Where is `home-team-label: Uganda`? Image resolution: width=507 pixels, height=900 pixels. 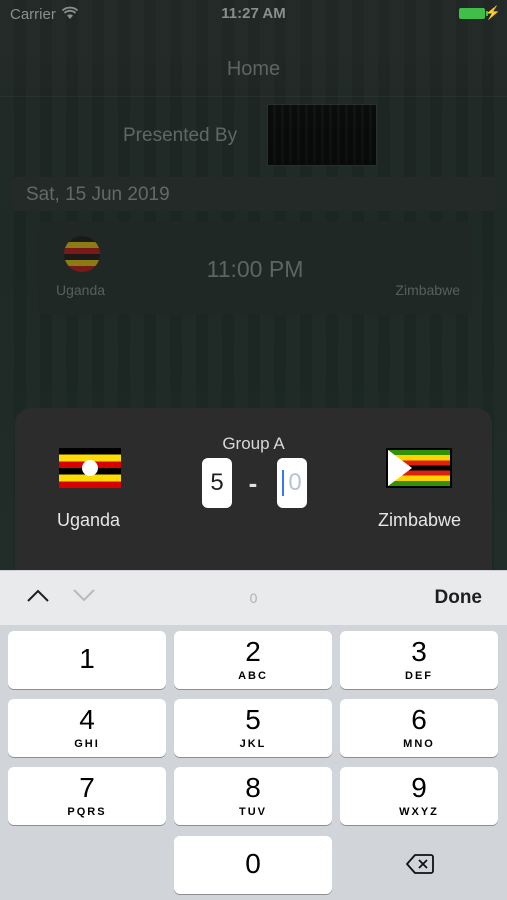 home-team-label: Uganda is located at coordinates (89, 520).